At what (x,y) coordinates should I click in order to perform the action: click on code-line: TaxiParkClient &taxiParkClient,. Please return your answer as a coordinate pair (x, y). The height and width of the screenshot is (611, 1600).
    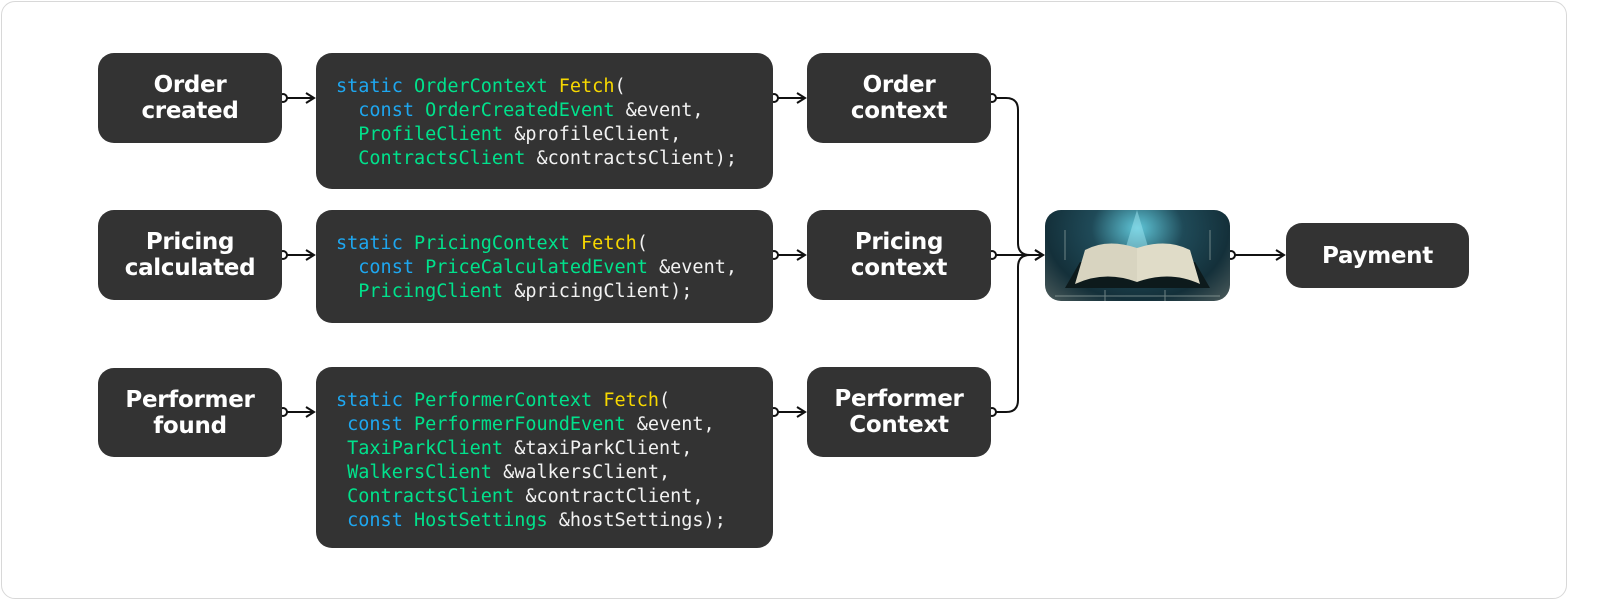
    Looking at the image, I should click on (554, 449).